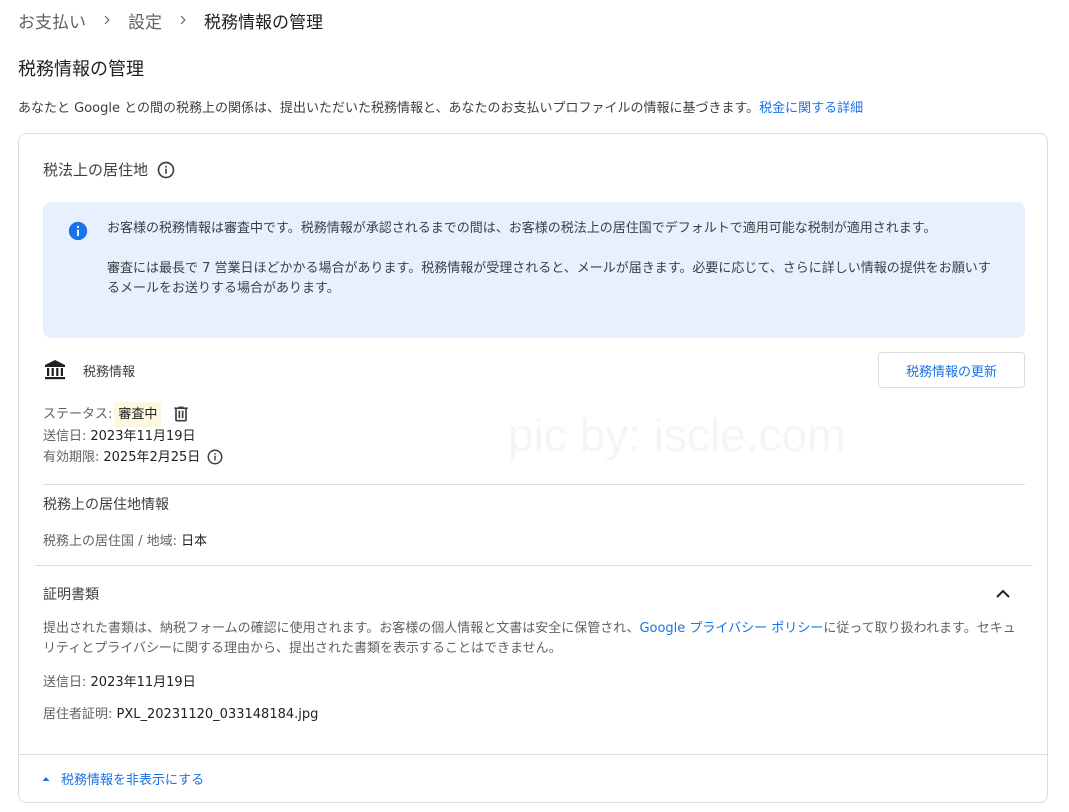  Describe the element at coordinates (676, 435) in the screenshot. I see `watermark: pic by: iscle.com` at that location.